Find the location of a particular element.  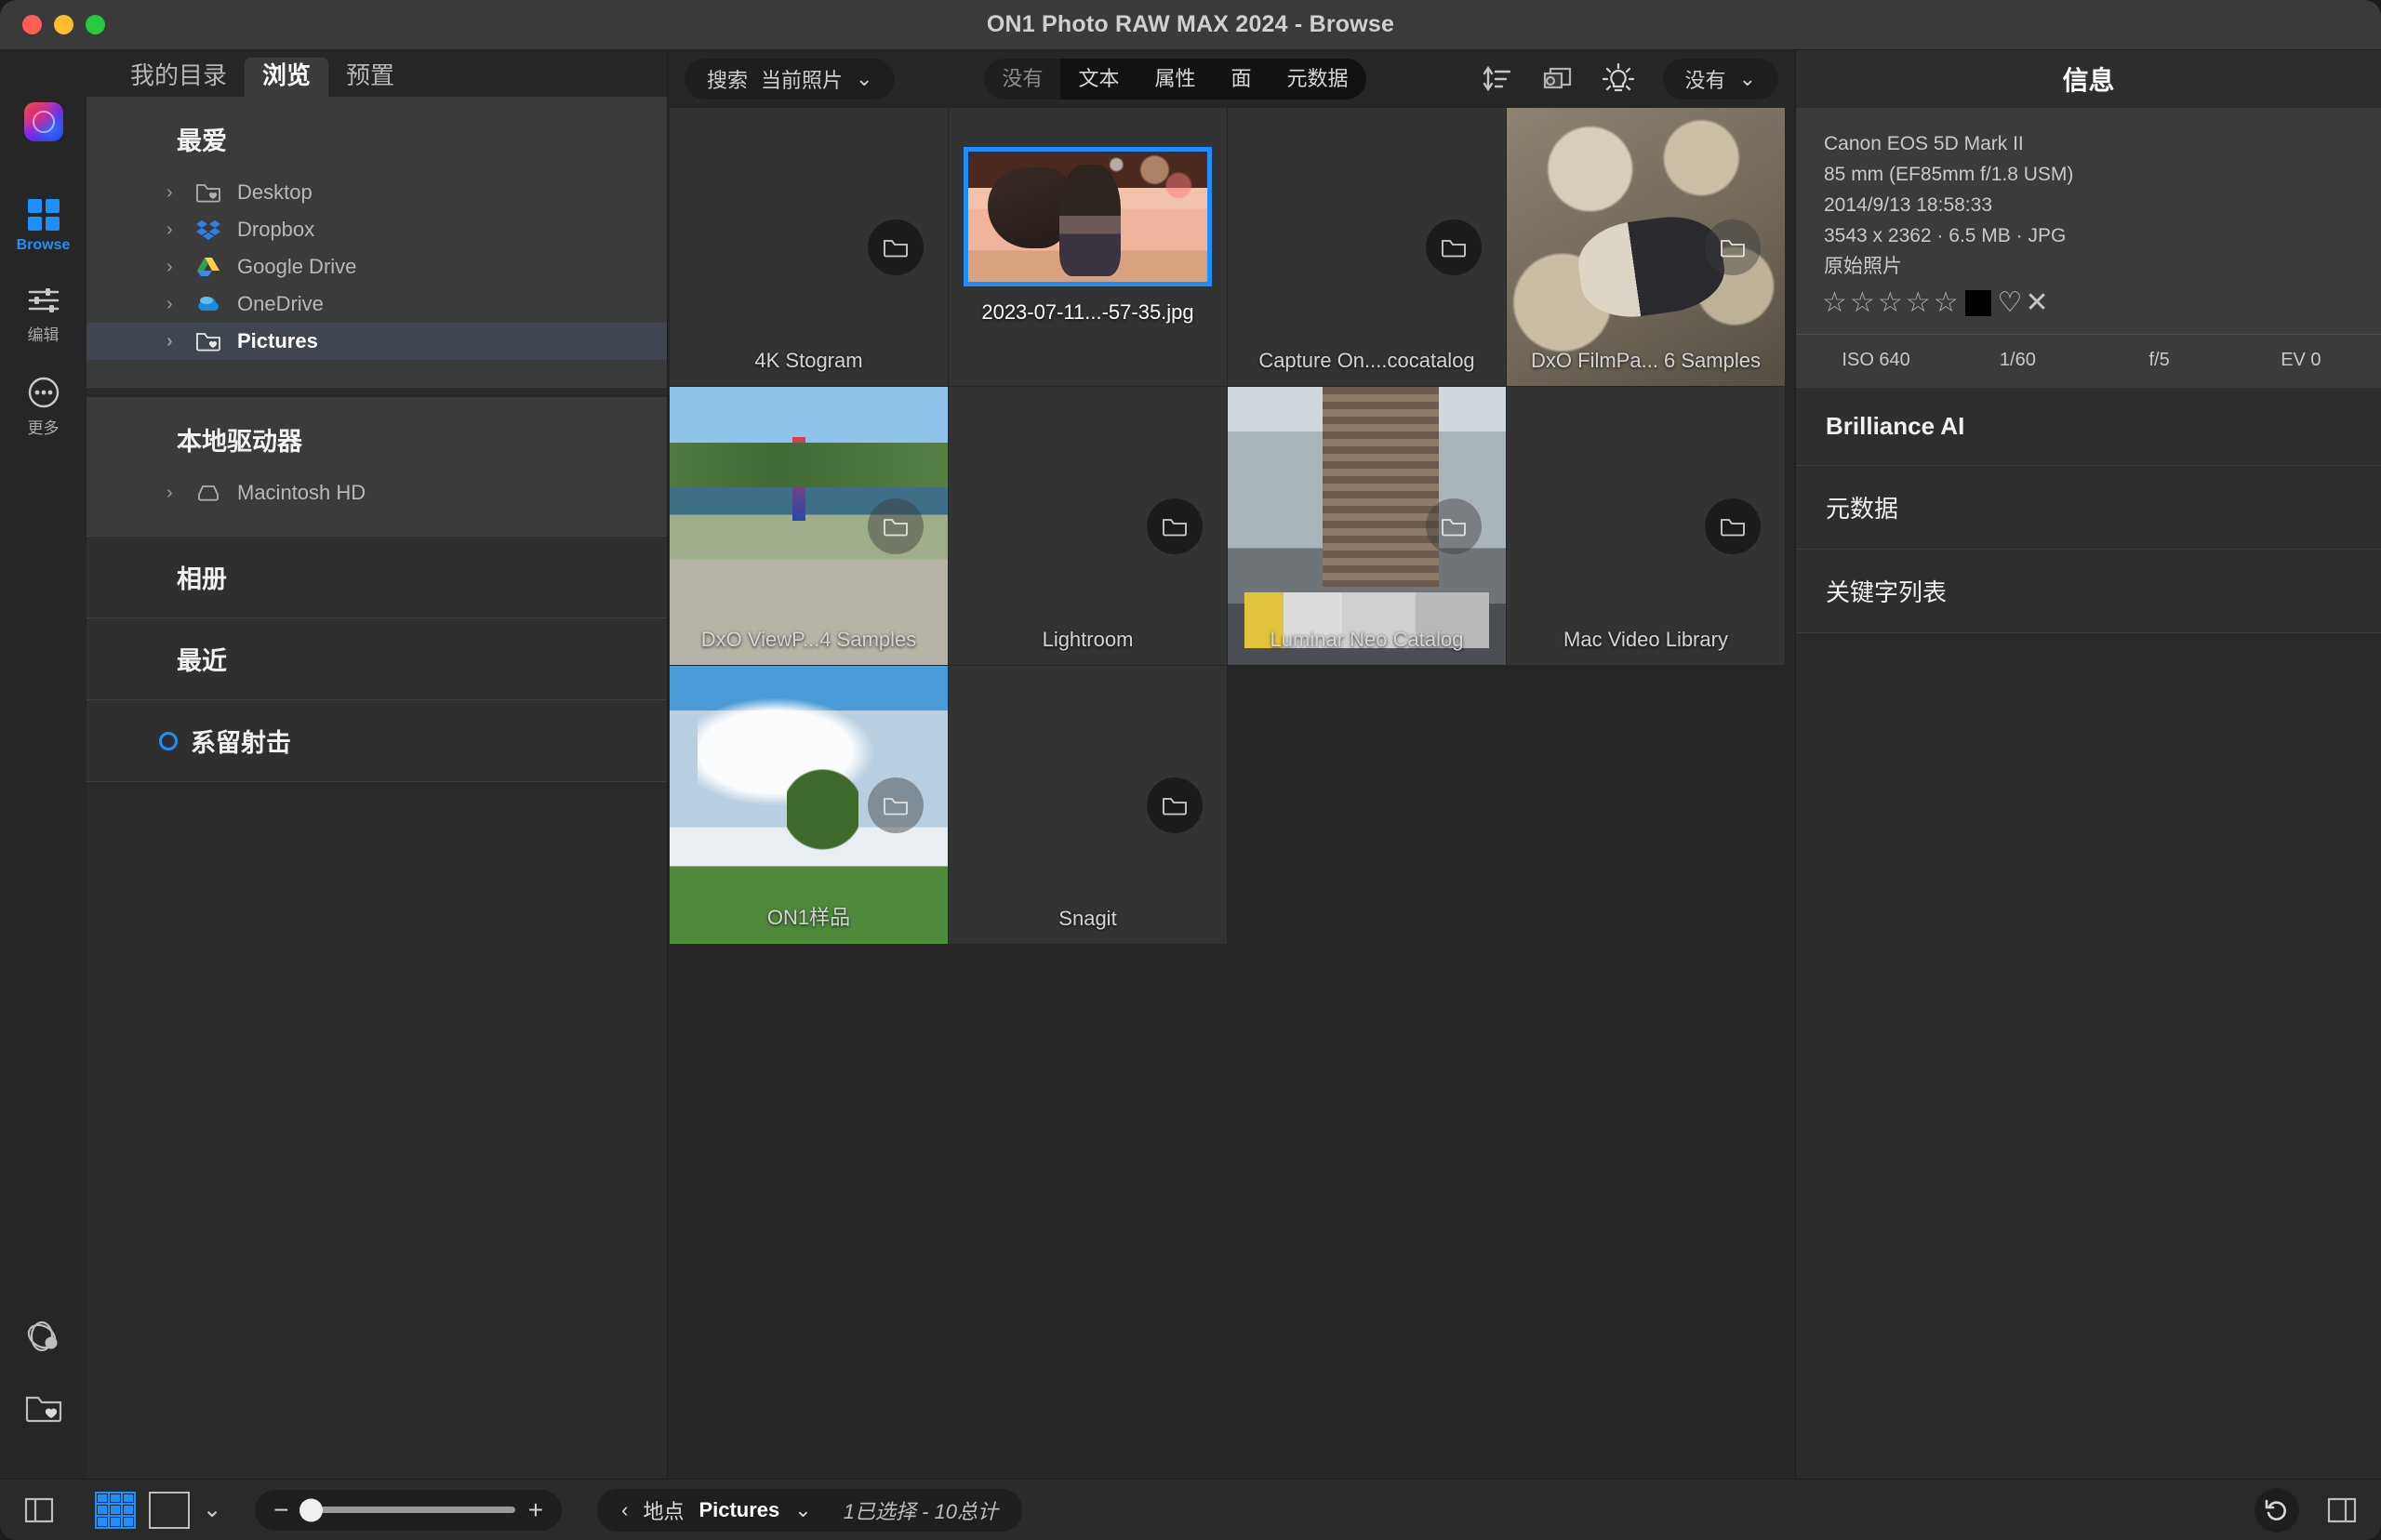

filter-text: 文本 is located at coordinates (1098, 79).